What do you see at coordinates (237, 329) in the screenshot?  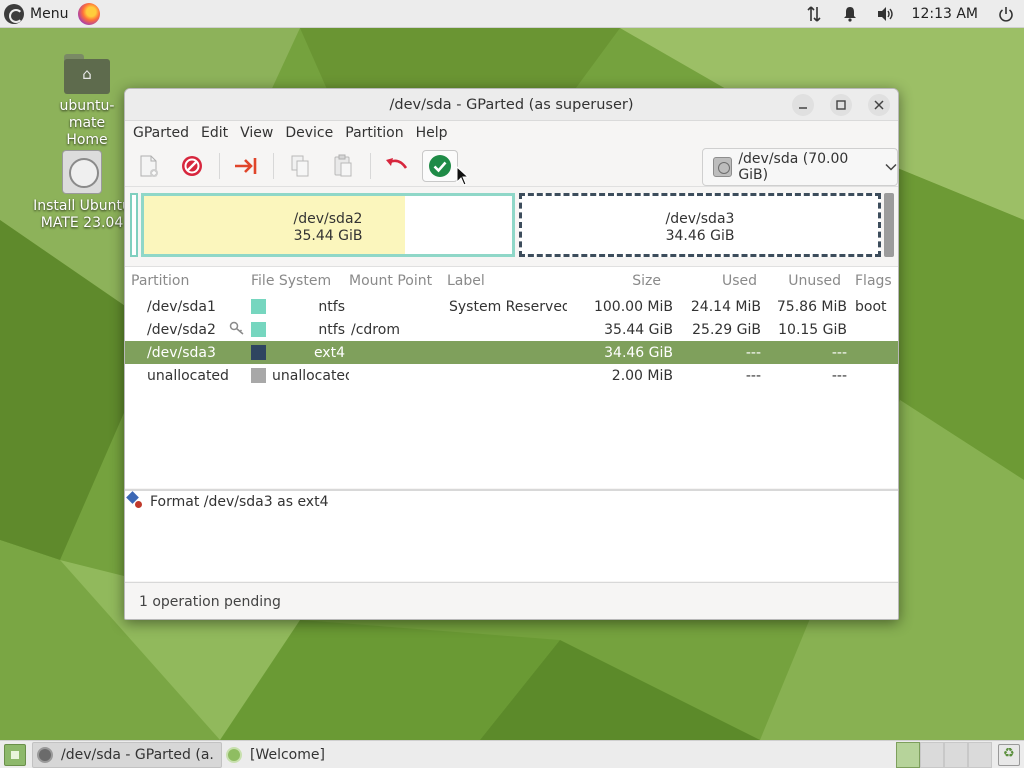 I see `key-mounted-icon` at bounding box center [237, 329].